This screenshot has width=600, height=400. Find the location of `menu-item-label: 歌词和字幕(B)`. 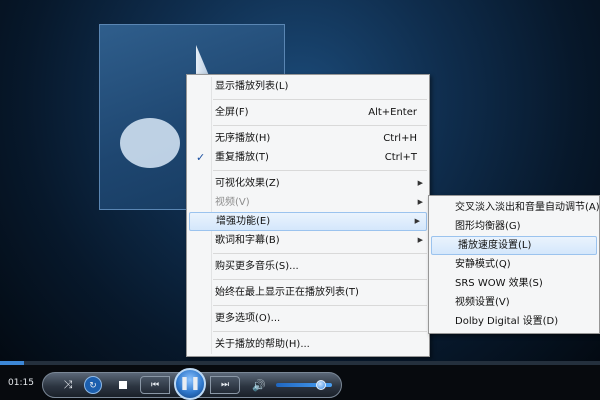

menu-item-label: 歌词和字幕(B) is located at coordinates (247, 240).